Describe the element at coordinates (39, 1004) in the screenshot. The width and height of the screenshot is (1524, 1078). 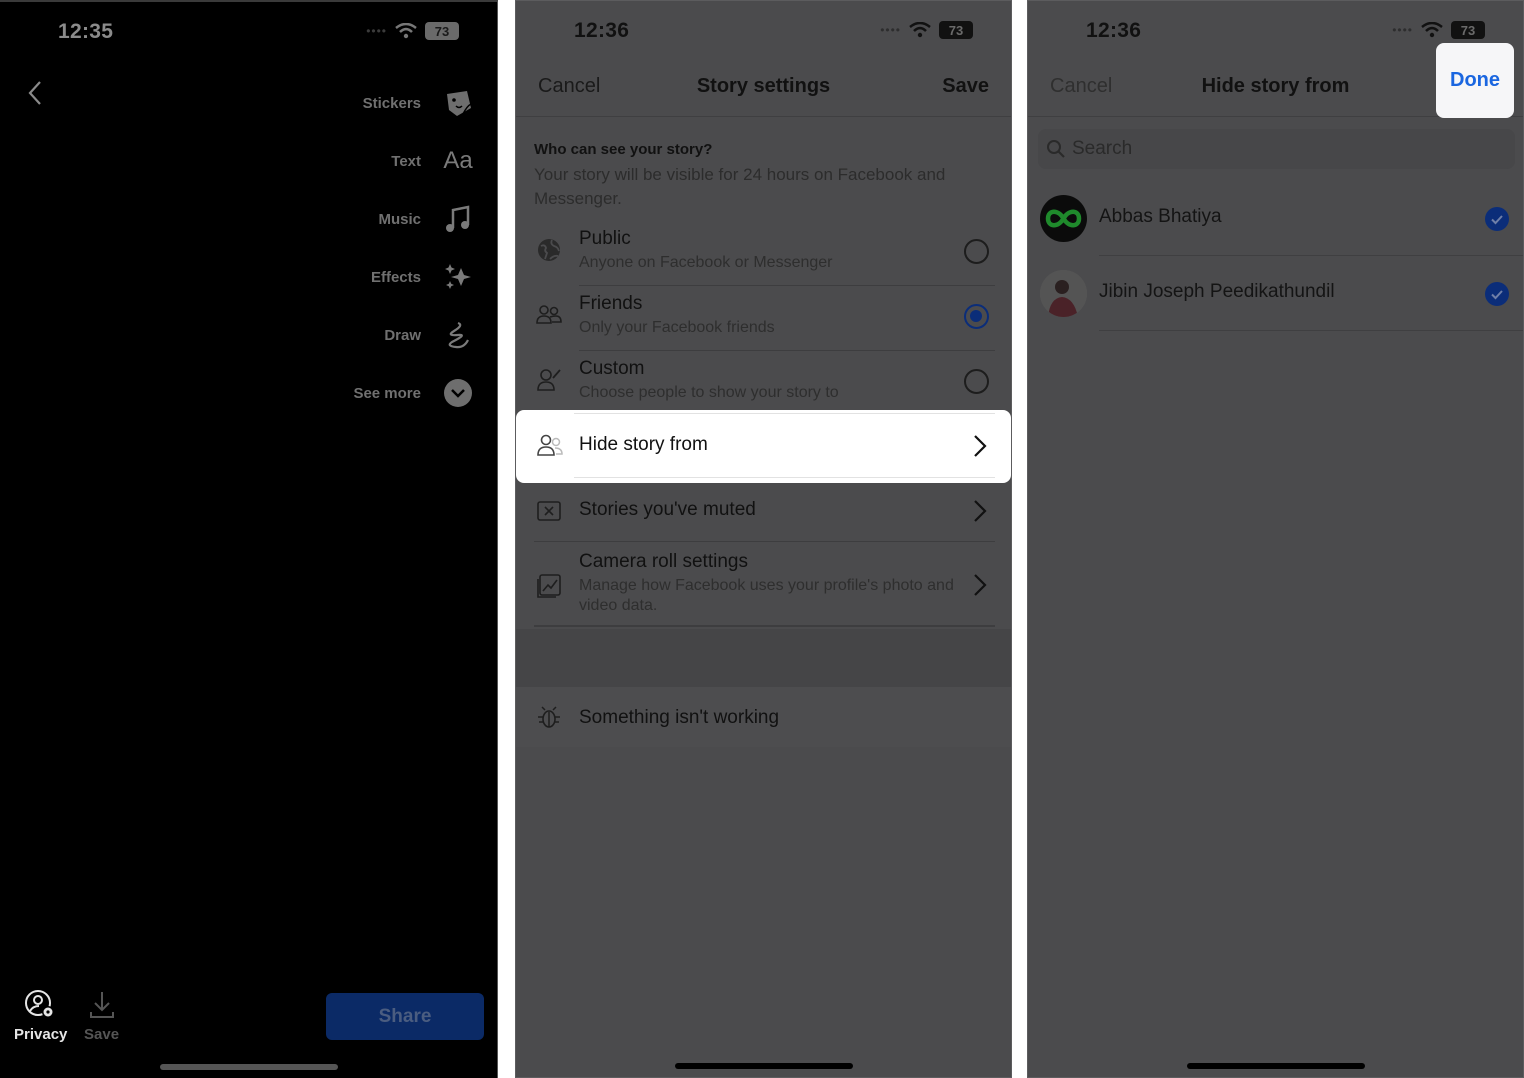
I see `privacy-gear-icon` at that location.